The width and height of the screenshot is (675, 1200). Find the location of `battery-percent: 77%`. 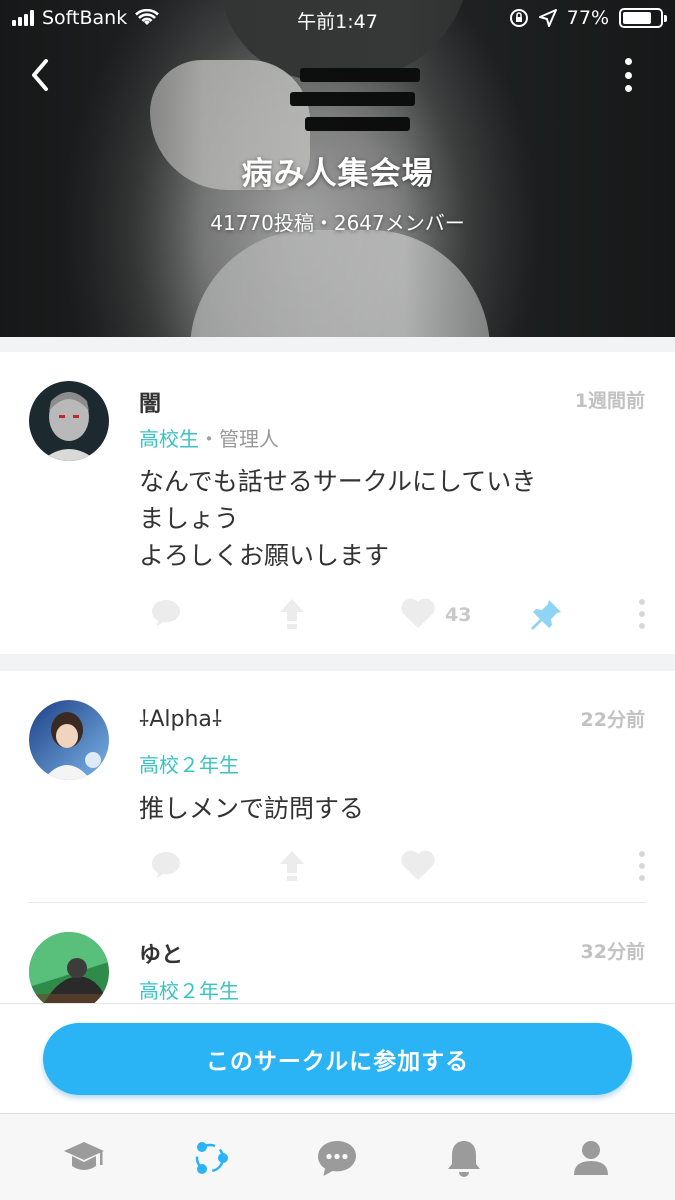

battery-percent: 77% is located at coordinates (587, 18).